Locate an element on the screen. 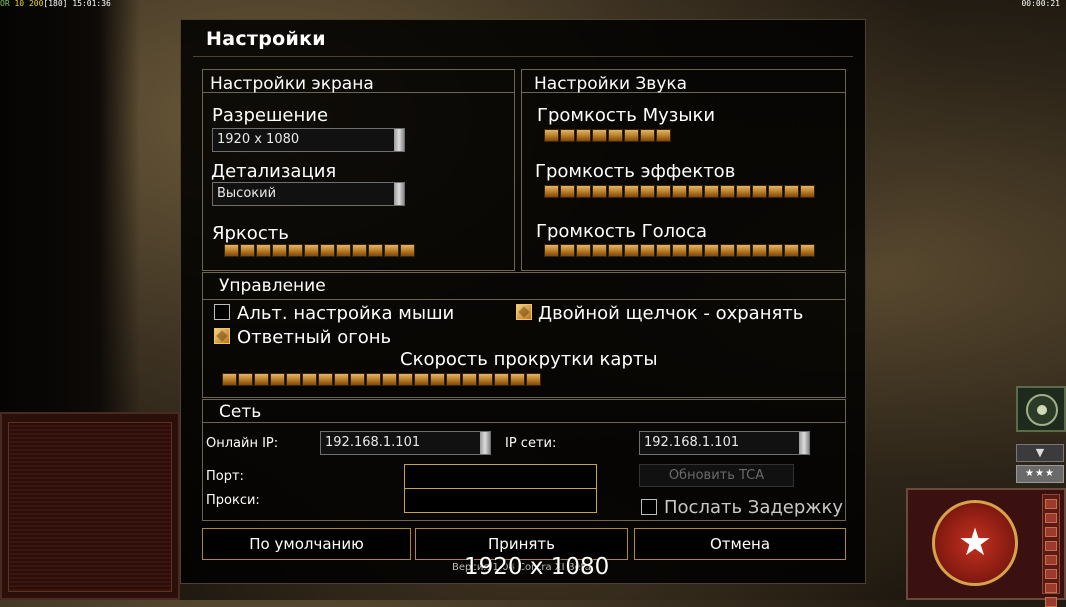 This screenshot has width=1066, height=607. lan-ip-dropdown: 192.168.1.101 is located at coordinates (724, 443).